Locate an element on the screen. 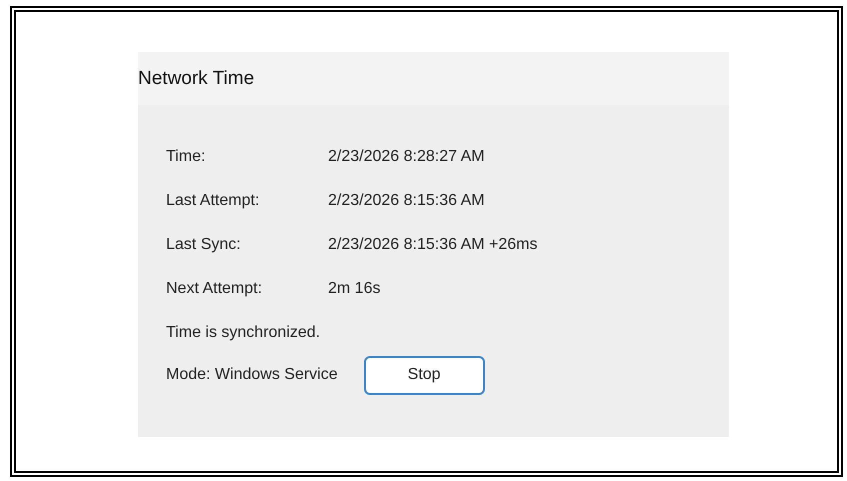 The width and height of the screenshot is (847, 481). panel-title: Network Time is located at coordinates (196, 79).